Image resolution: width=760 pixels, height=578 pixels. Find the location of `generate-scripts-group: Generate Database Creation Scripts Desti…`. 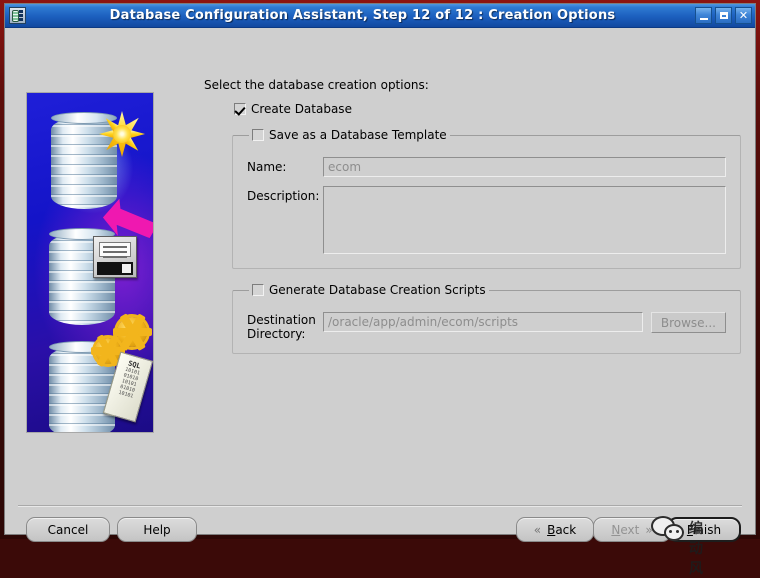

generate-scripts-group: Generate Database Creation Scripts Desti… is located at coordinates (486, 318).